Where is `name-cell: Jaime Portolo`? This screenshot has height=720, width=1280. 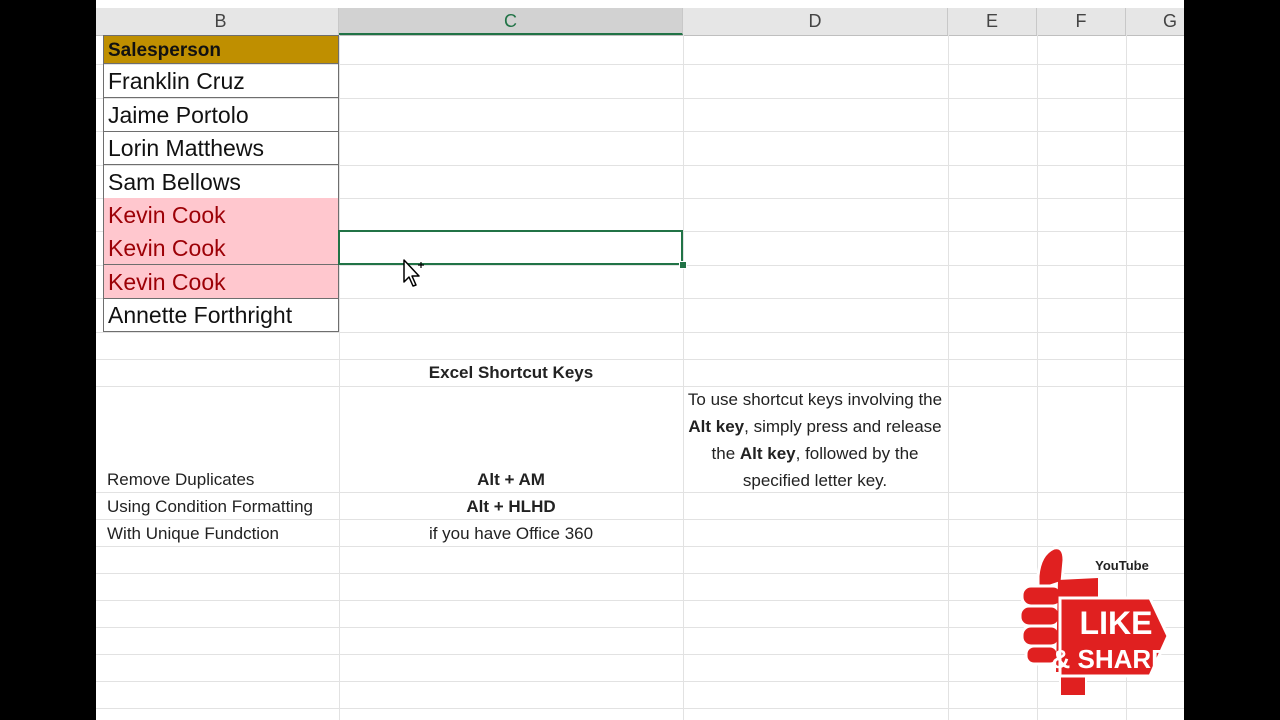
name-cell: Jaime Portolo is located at coordinates (221, 115).